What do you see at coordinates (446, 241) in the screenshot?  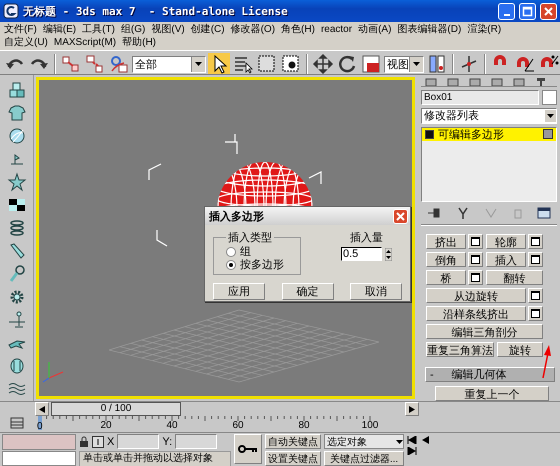 I see `command-button: 挤出` at bounding box center [446, 241].